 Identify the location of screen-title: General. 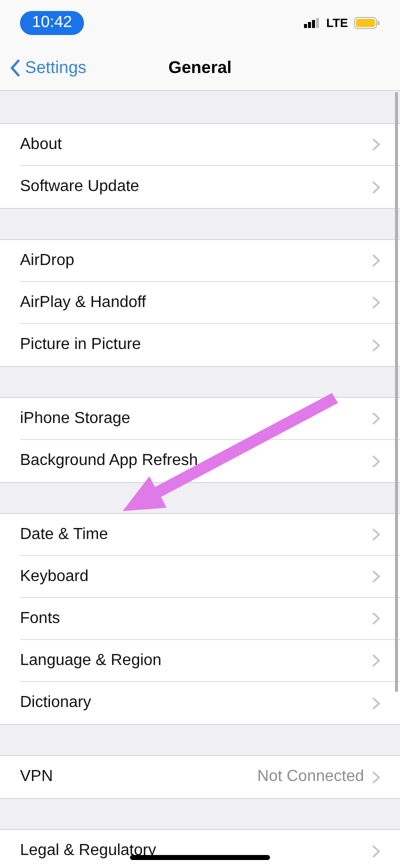
(200, 68).